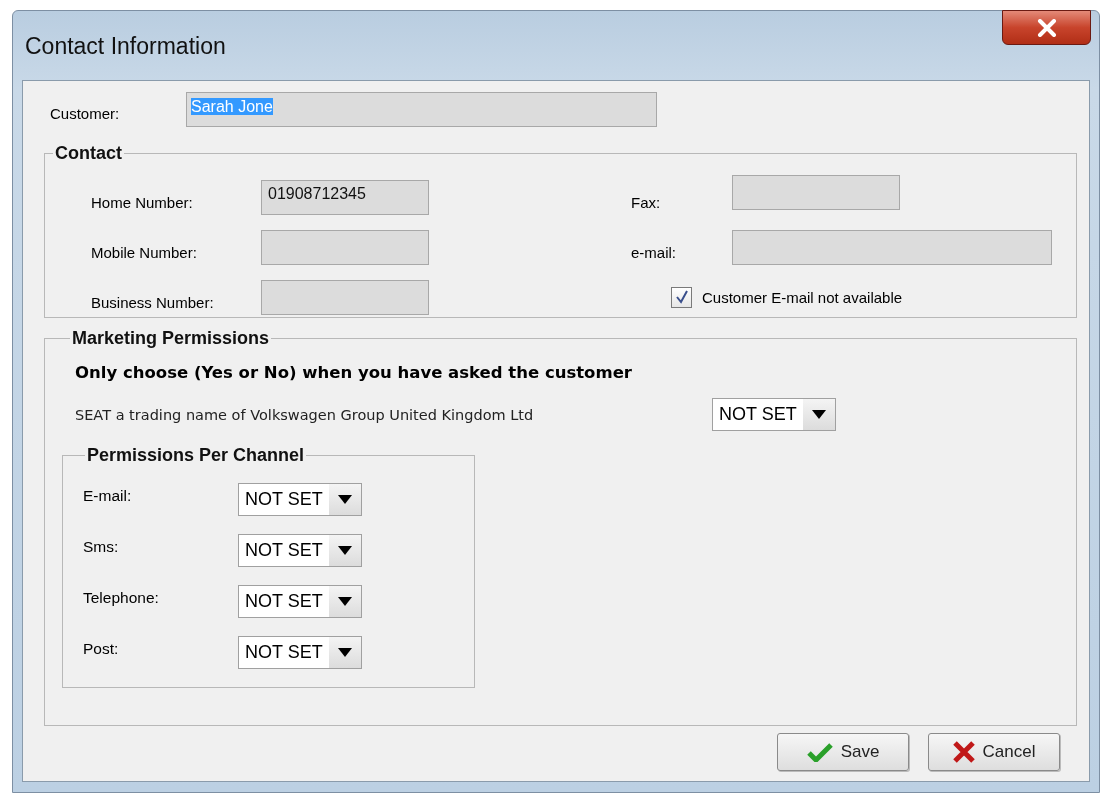 The height and width of the screenshot is (793, 1102). Describe the element at coordinates (142, 201) in the screenshot. I see `field-label: Home Number:` at that location.